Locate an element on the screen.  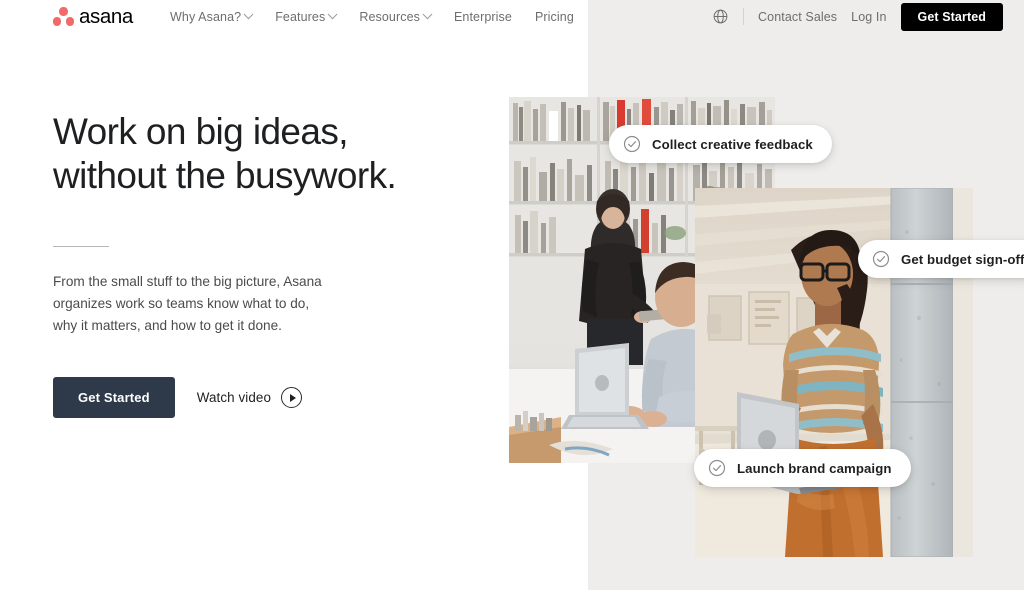
hero-headline-line-2: without the busywork. is located at coordinates (225, 175).